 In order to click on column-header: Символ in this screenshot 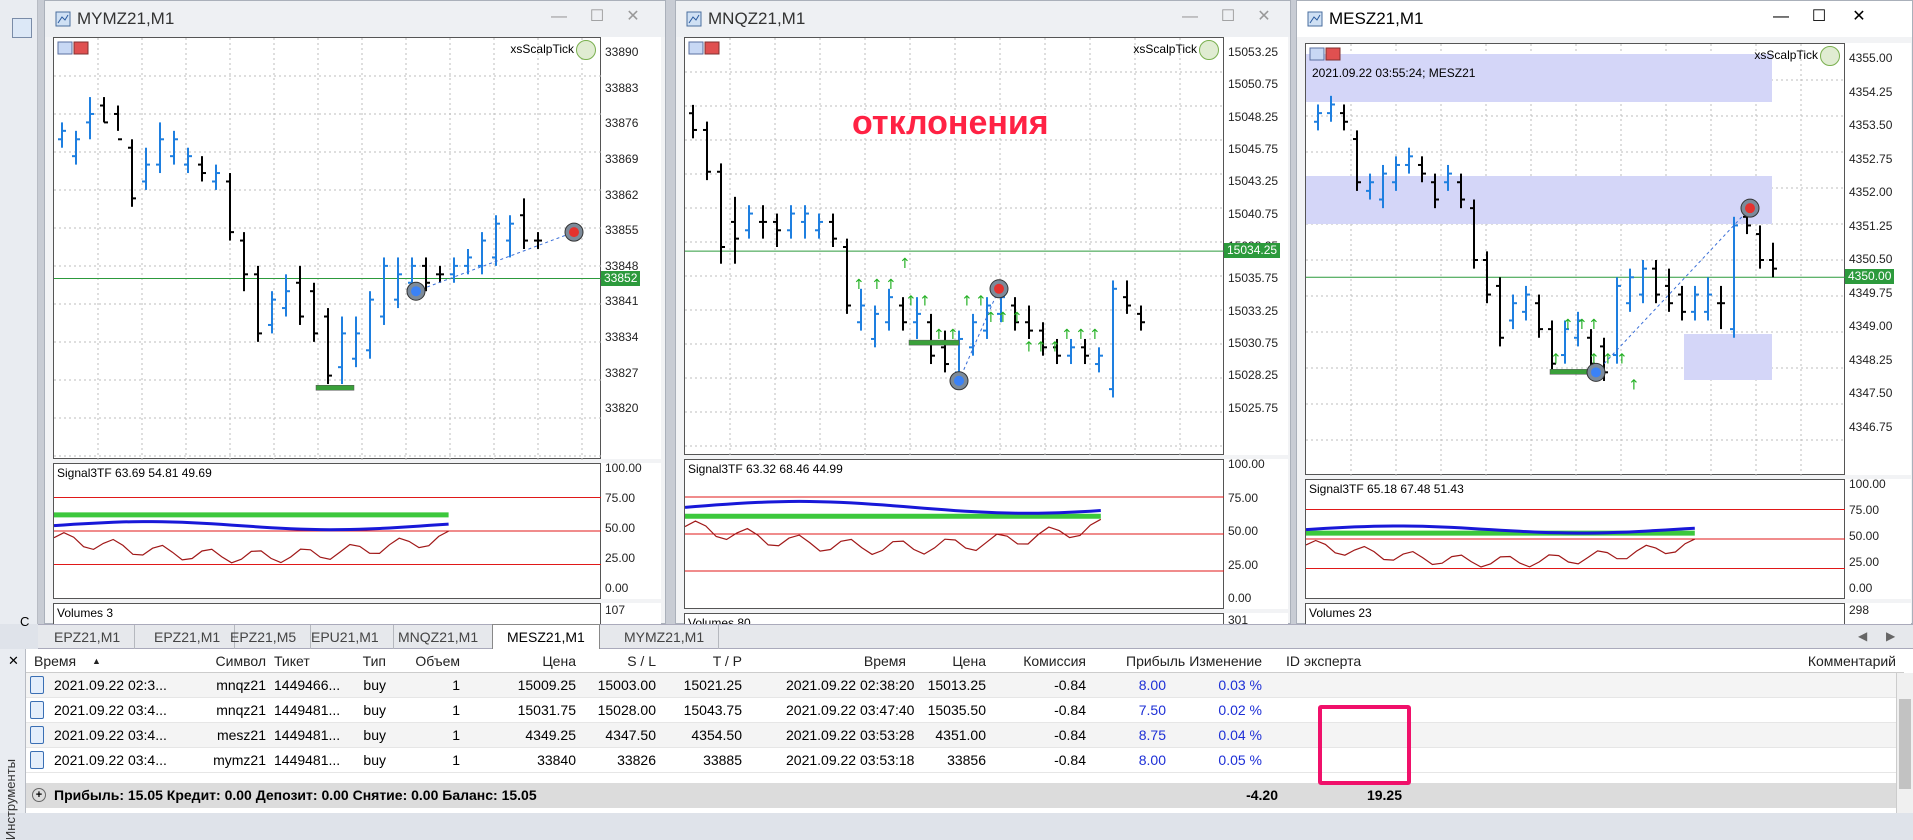, I will do `click(211, 661)`.